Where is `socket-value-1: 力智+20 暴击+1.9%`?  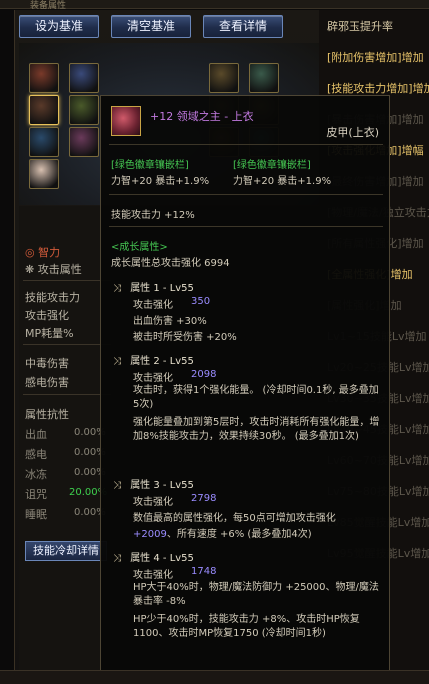
socket-value-1: 力智+20 暴击+1.9% is located at coordinates (160, 181).